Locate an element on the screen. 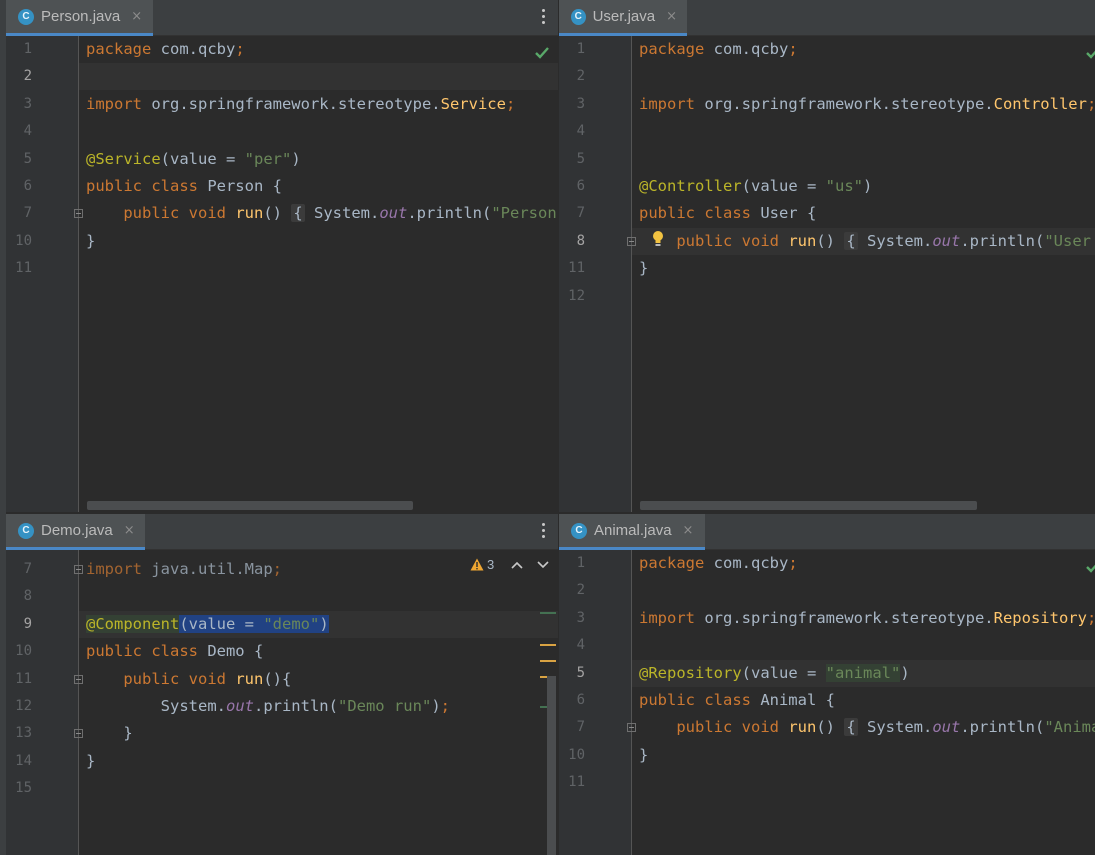 The image size is (1095, 855). tab-user-java: C User.java × is located at coordinates (623, 18).